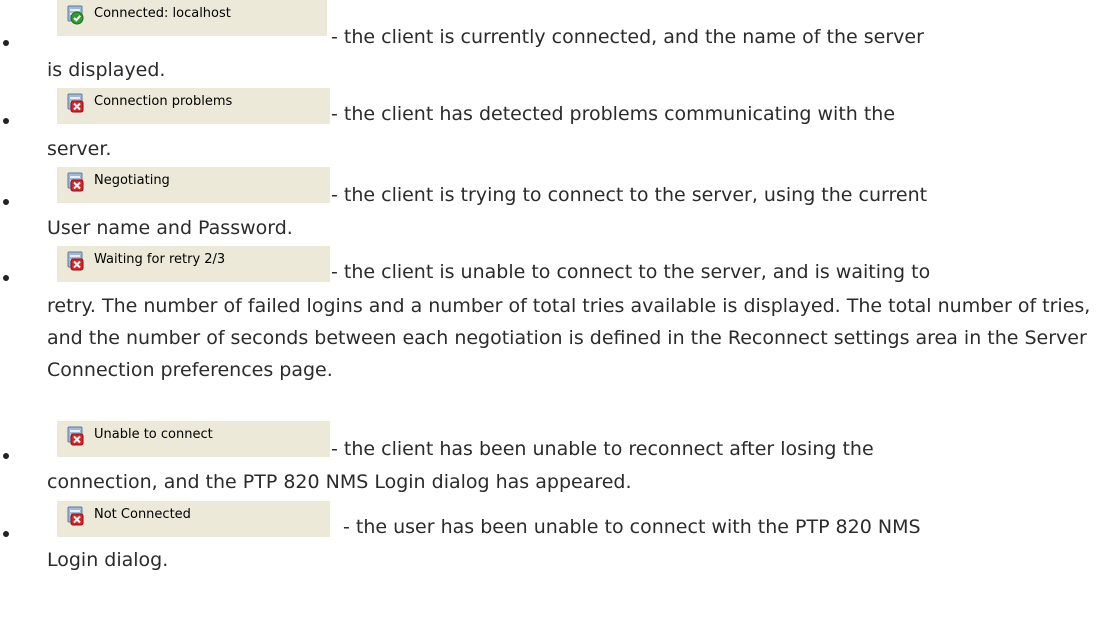 This screenshot has height=635, width=1117. What do you see at coordinates (142, 514) in the screenshot?
I see `status-label: Not Connected` at bounding box center [142, 514].